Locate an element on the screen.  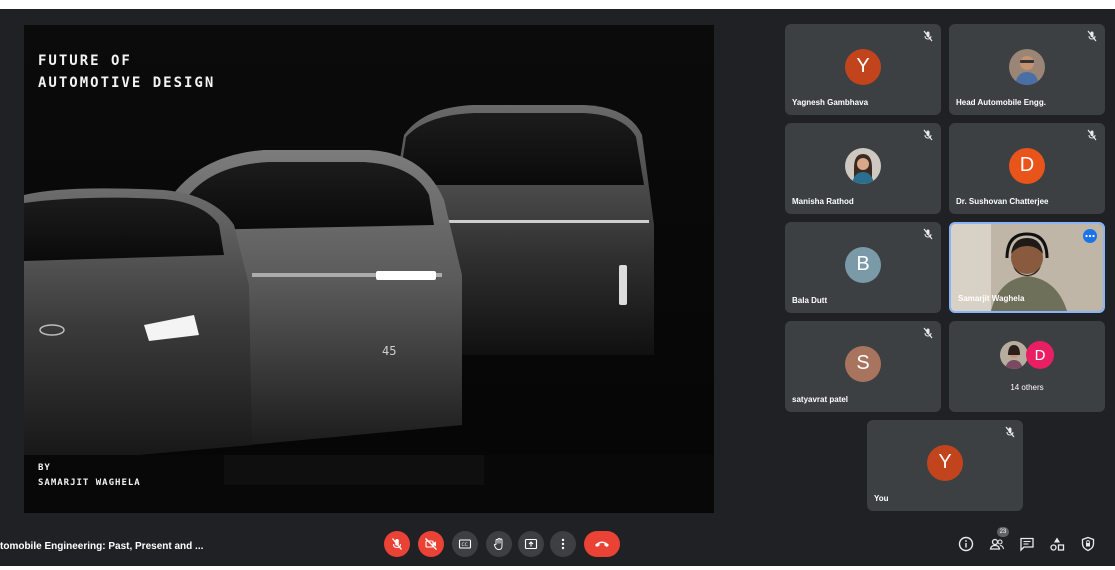
chat-button is located at coordinates (1027, 544).